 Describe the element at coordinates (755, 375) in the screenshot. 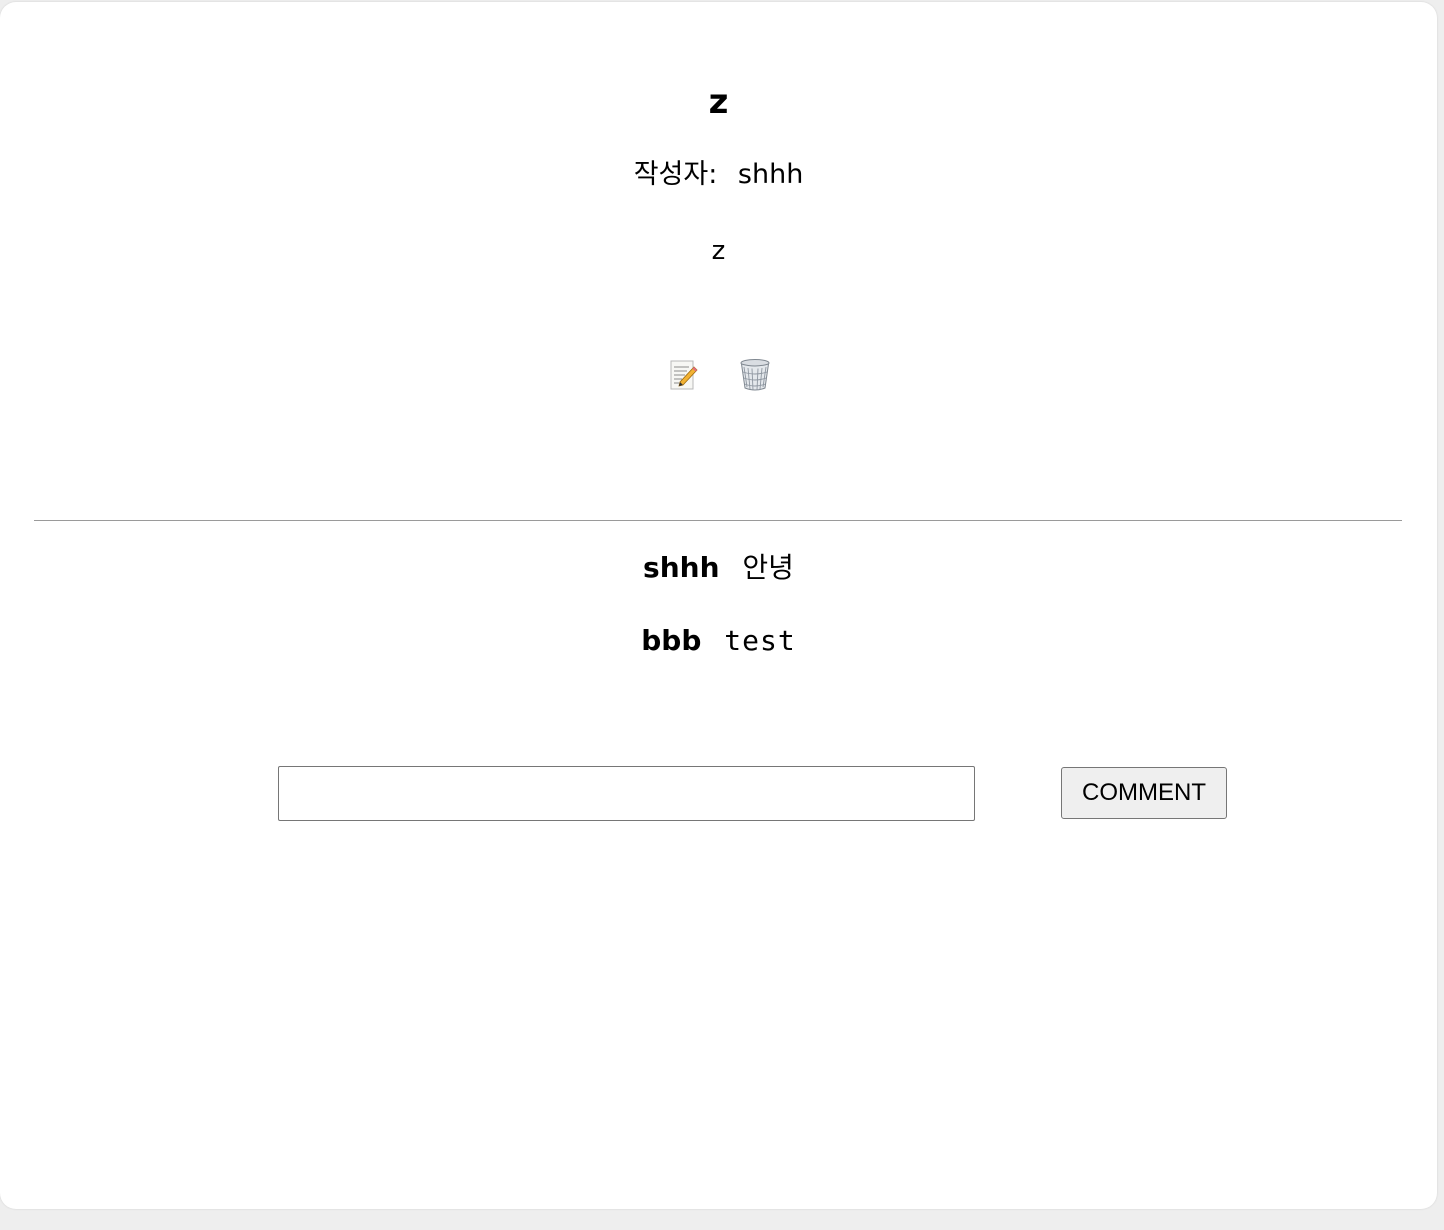

I see `wastebasket-icon` at that location.